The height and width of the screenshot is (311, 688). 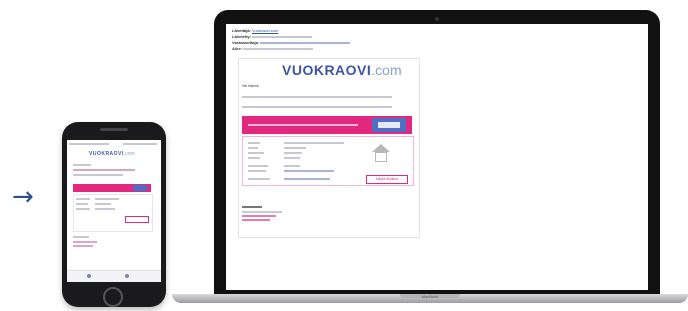 I want to click on email-header-from: Lähettäjä: Vuokraovi.com, so click(x=255, y=30).